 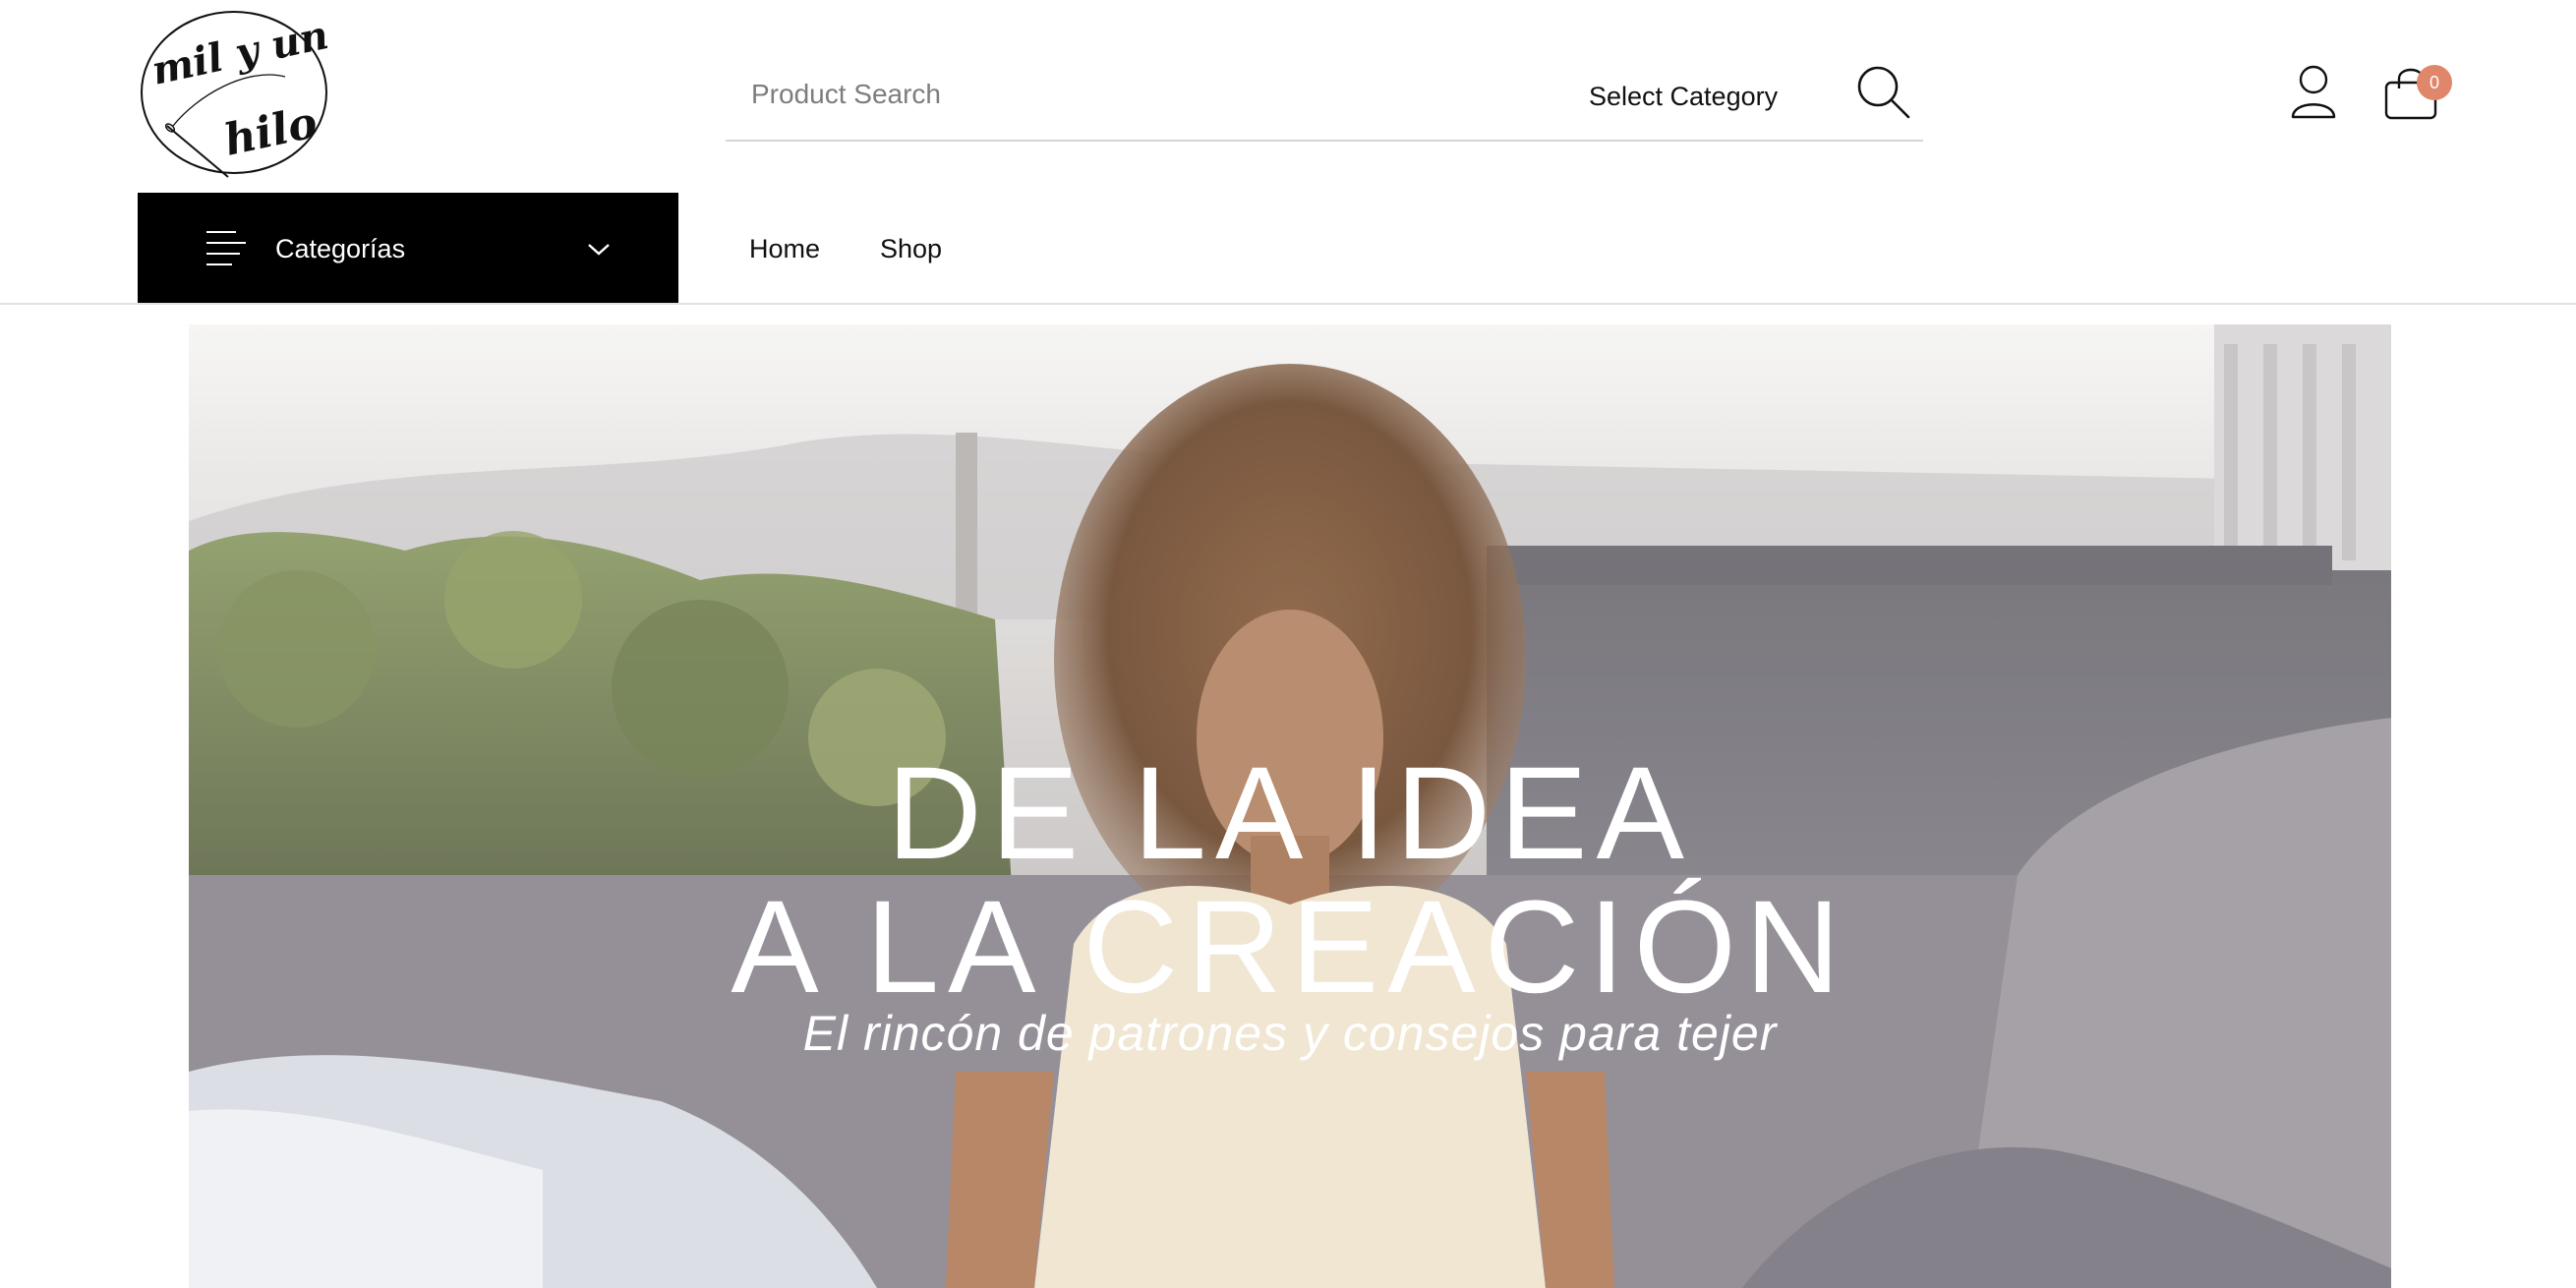 I want to click on product-search-bar: Select Category, so click(x=1324, y=99).